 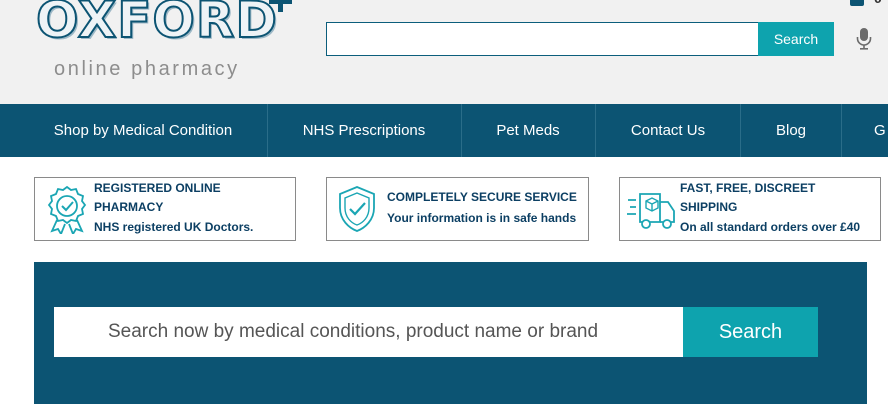 I want to click on award-ribbon-icon, so click(x=67, y=209).